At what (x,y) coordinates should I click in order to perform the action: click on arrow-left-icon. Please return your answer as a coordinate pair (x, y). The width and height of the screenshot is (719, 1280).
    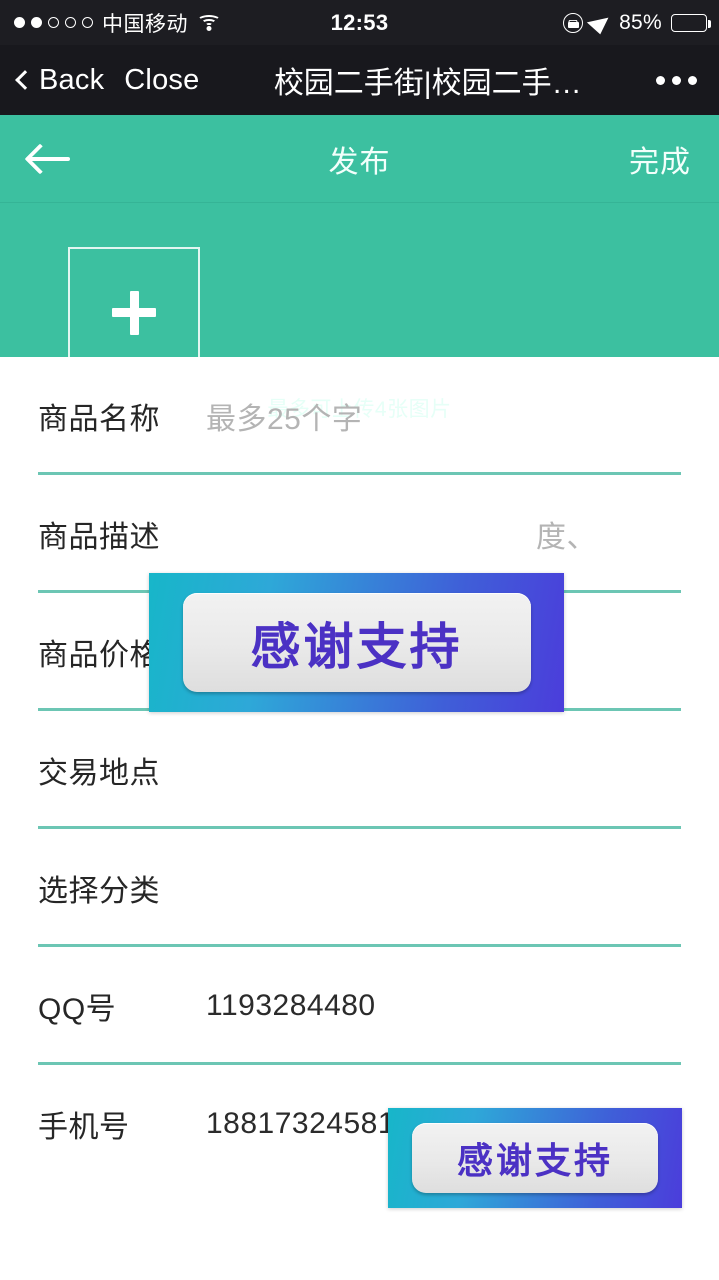
    Looking at the image, I should click on (51, 159).